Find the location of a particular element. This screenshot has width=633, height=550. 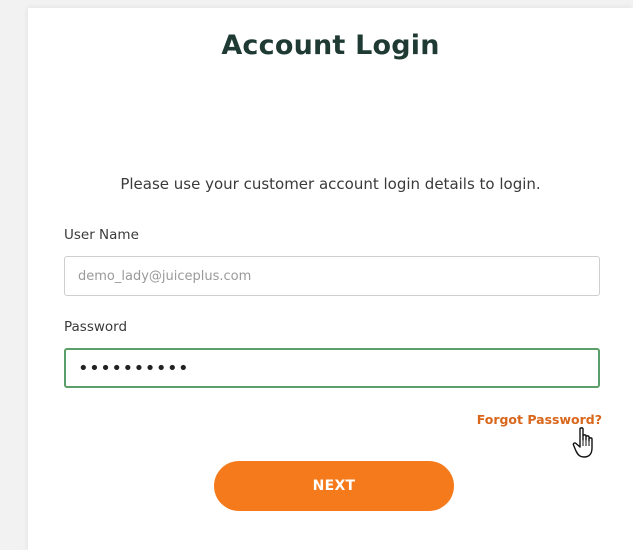

next-button: NEXT is located at coordinates (334, 486).